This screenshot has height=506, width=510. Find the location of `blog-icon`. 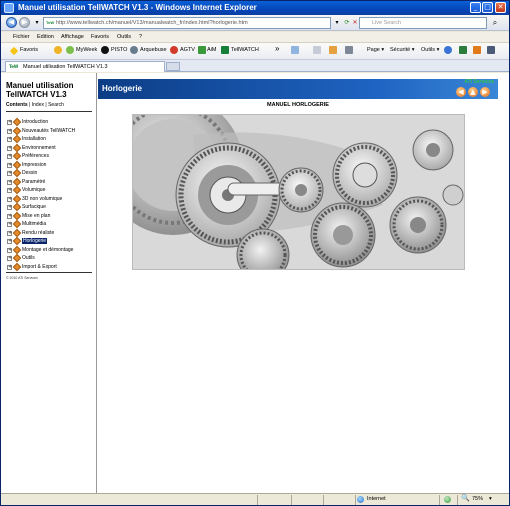

blog-icon is located at coordinates (477, 50).